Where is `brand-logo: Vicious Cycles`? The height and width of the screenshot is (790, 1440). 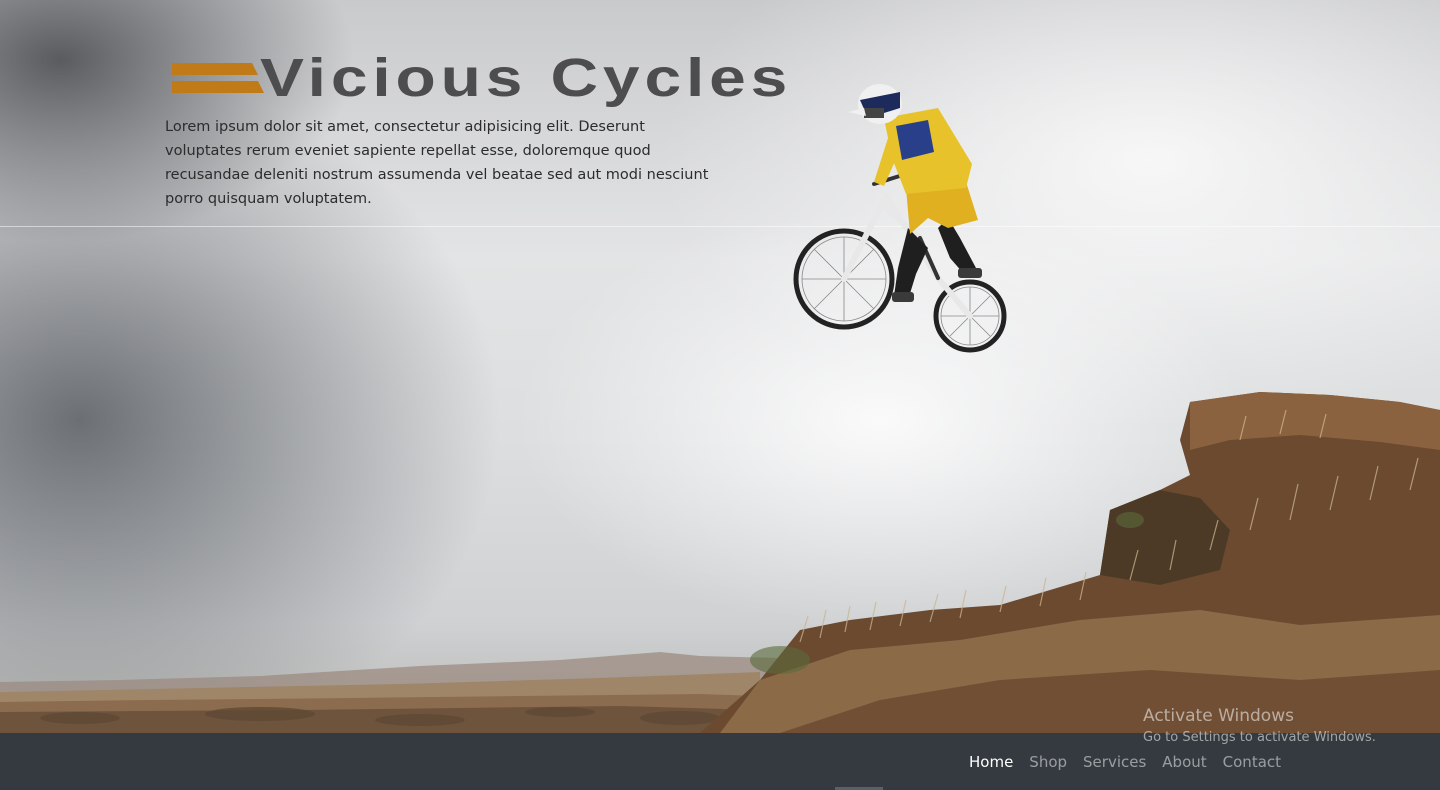 brand-logo: Vicious Cycles is located at coordinates (479, 78).